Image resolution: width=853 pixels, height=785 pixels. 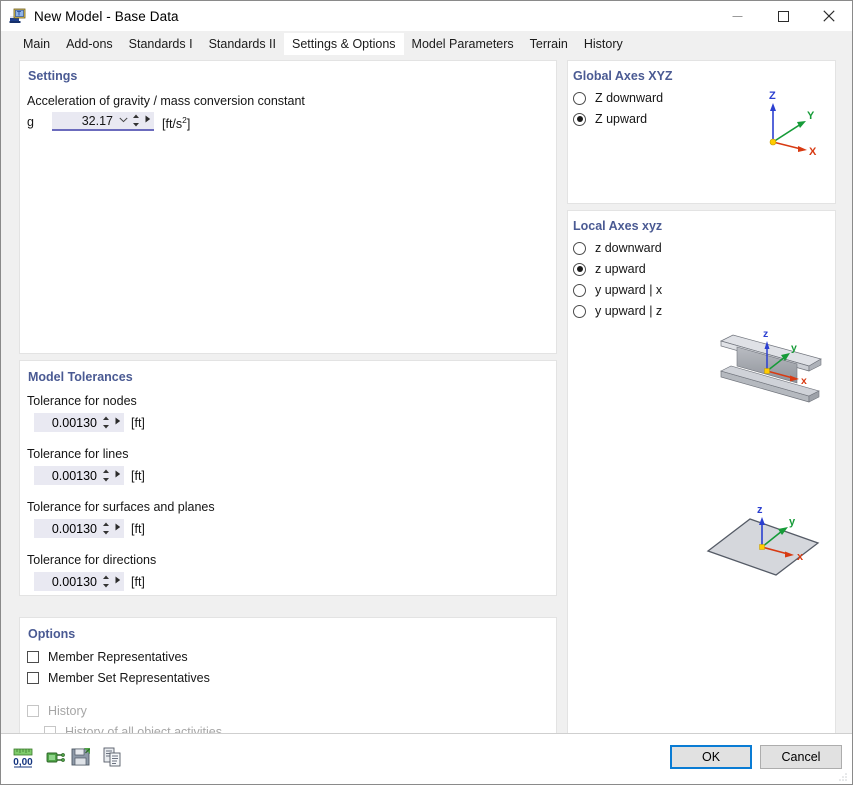 What do you see at coordinates (737, 16) in the screenshot?
I see `minimize-button` at bounding box center [737, 16].